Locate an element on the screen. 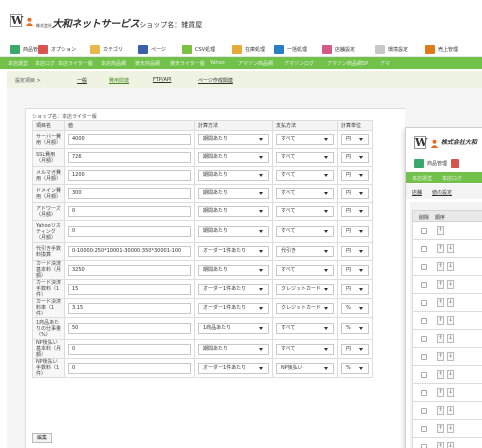 The image size is (482, 448). payment-method-select: クレジットカード is located at coordinates (305, 308).